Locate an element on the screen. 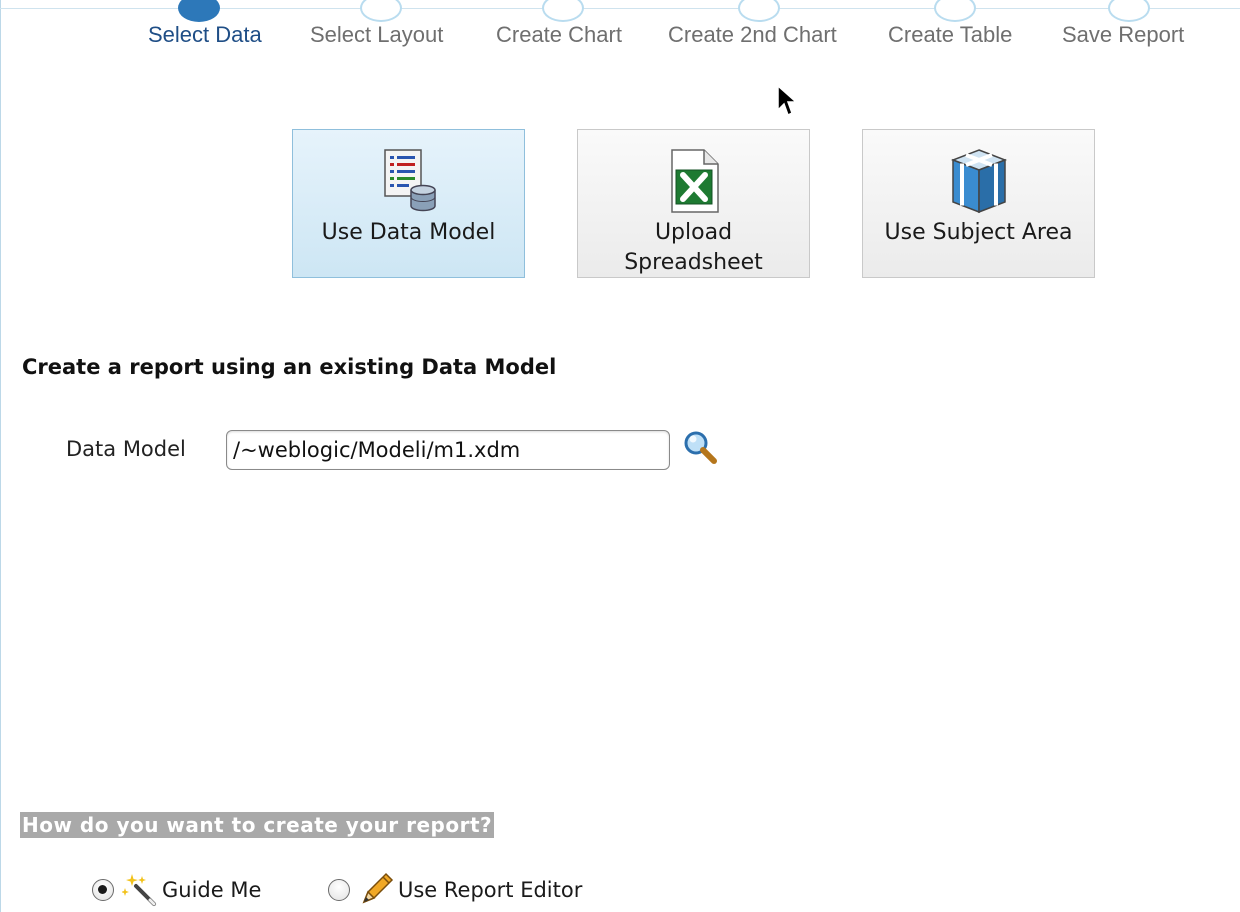 The image size is (1240, 912). data-model-icon is located at coordinates (409, 180).